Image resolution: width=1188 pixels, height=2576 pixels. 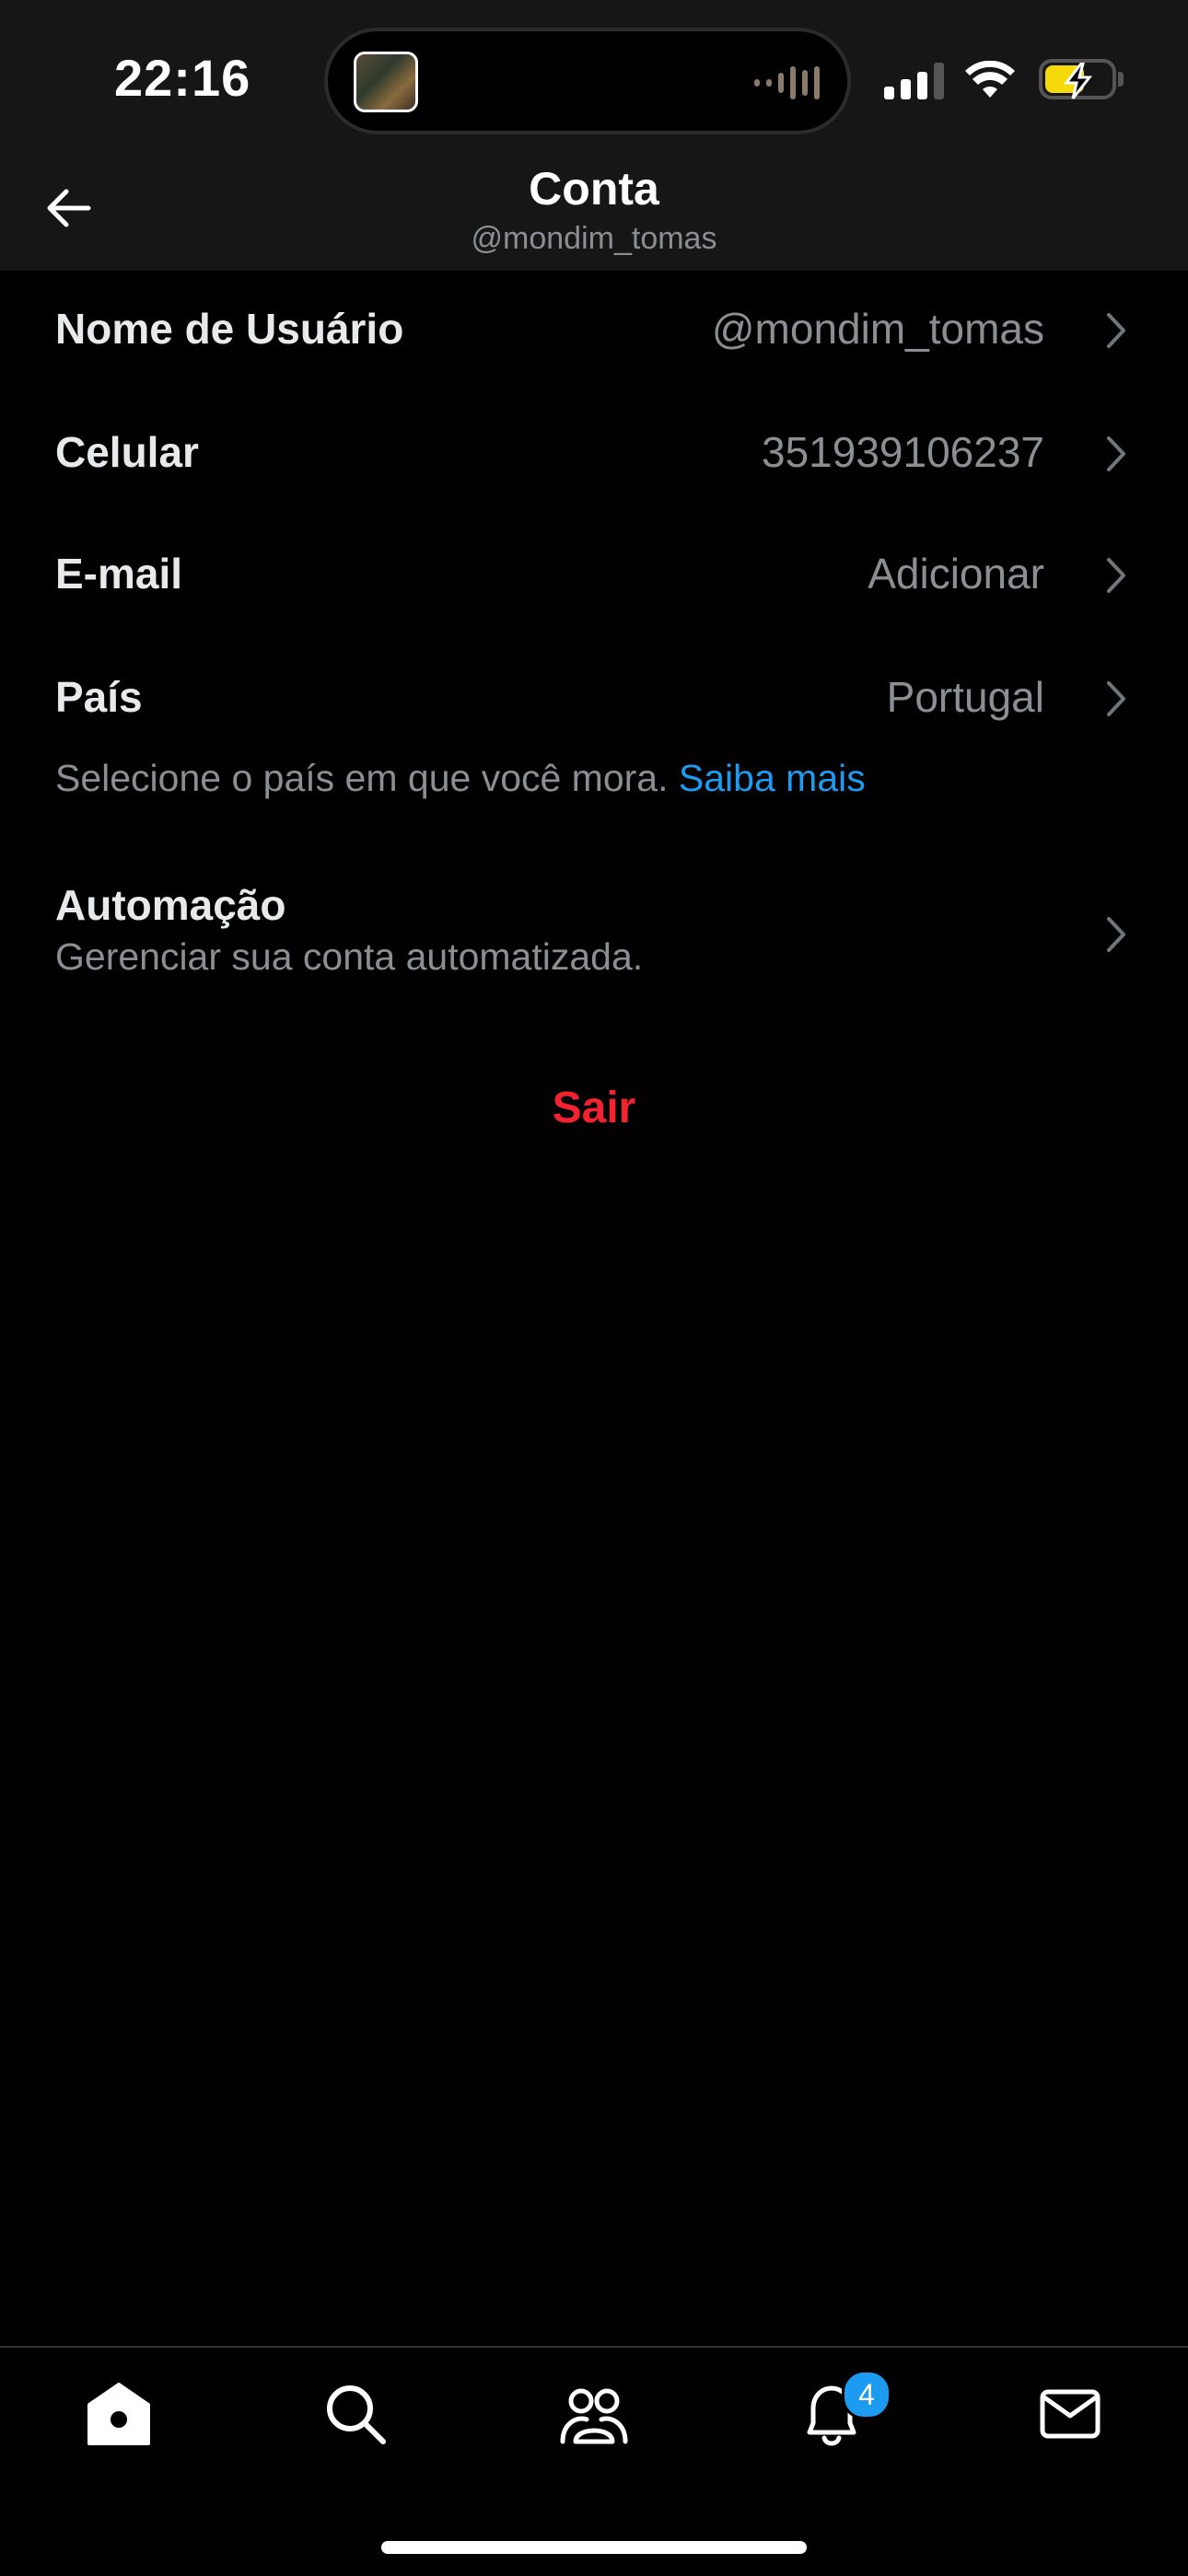 What do you see at coordinates (914, 81) in the screenshot?
I see `cellular-signal-icon` at bounding box center [914, 81].